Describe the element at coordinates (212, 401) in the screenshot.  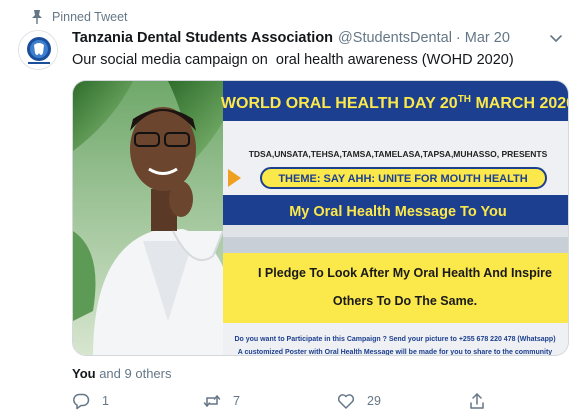
I see `retweet-icon` at that location.